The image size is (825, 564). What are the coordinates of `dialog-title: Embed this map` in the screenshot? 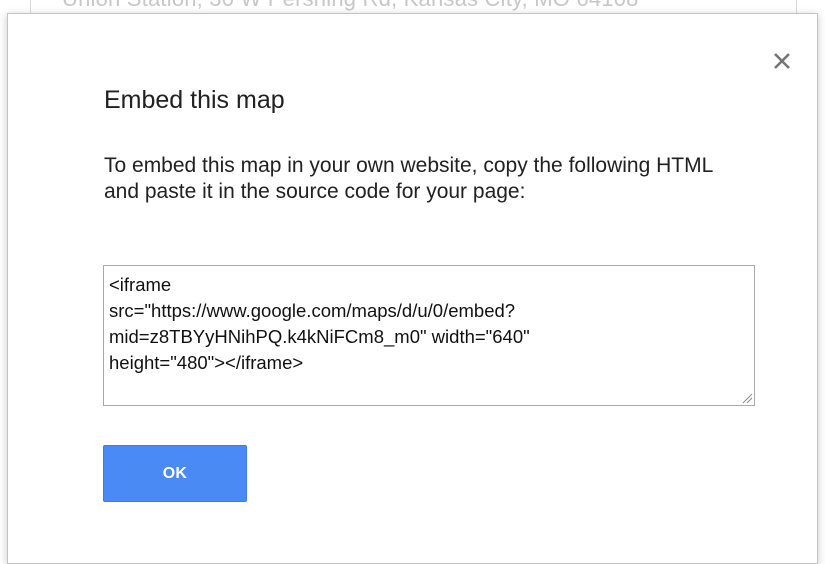 It's located at (194, 100).